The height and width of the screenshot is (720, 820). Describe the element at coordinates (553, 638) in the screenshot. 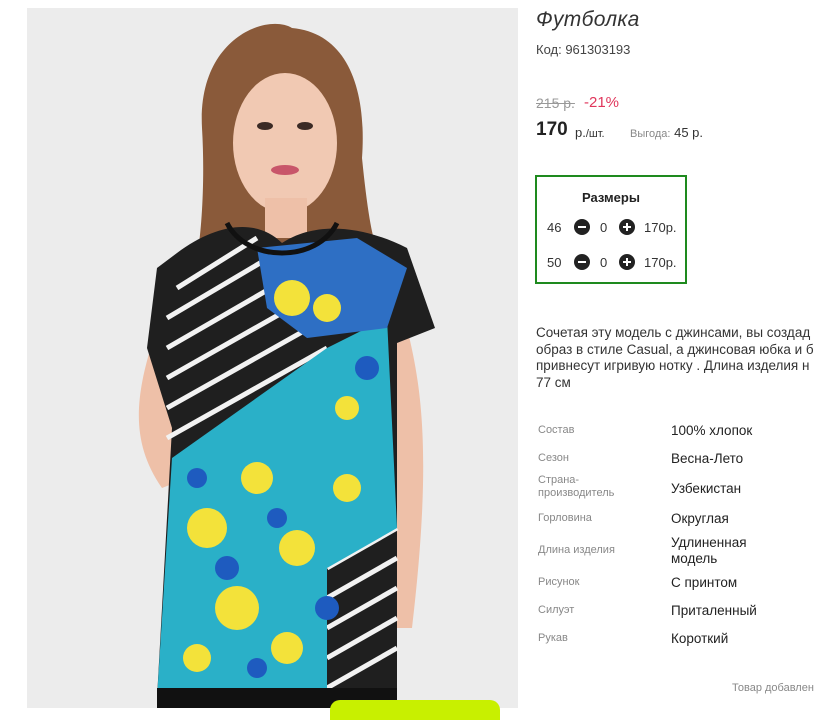

I see `property-key: Рукав` at that location.